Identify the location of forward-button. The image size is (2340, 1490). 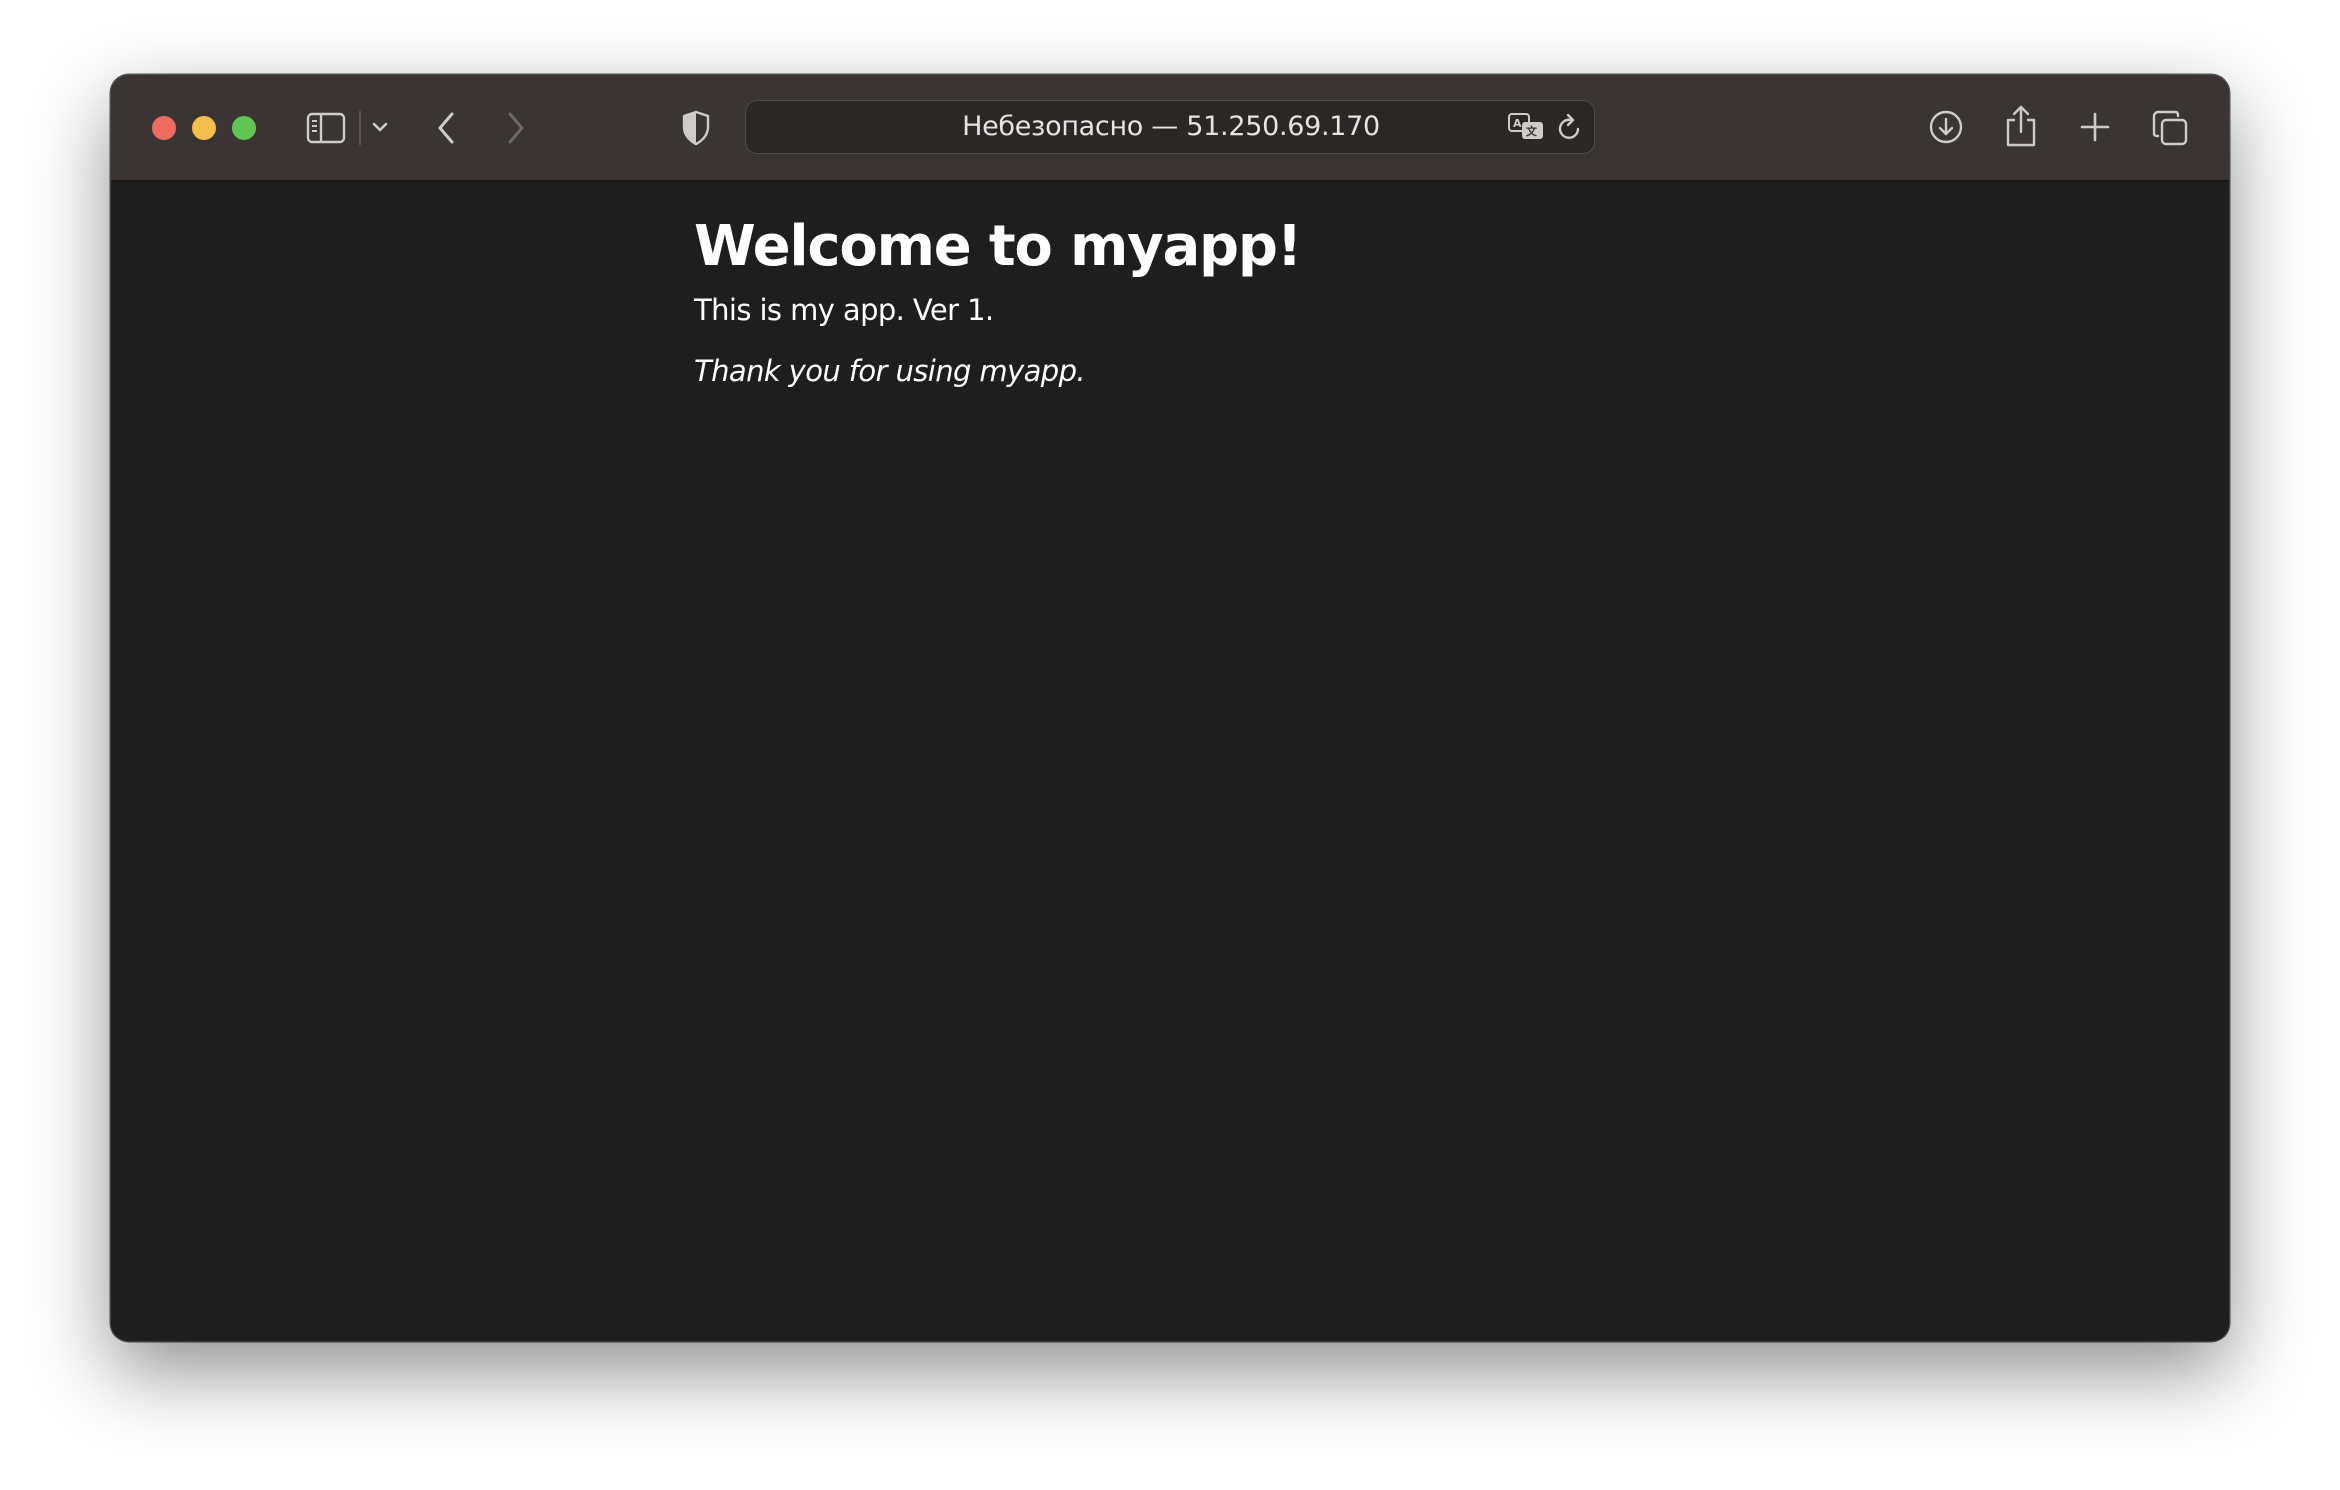
(516, 128).